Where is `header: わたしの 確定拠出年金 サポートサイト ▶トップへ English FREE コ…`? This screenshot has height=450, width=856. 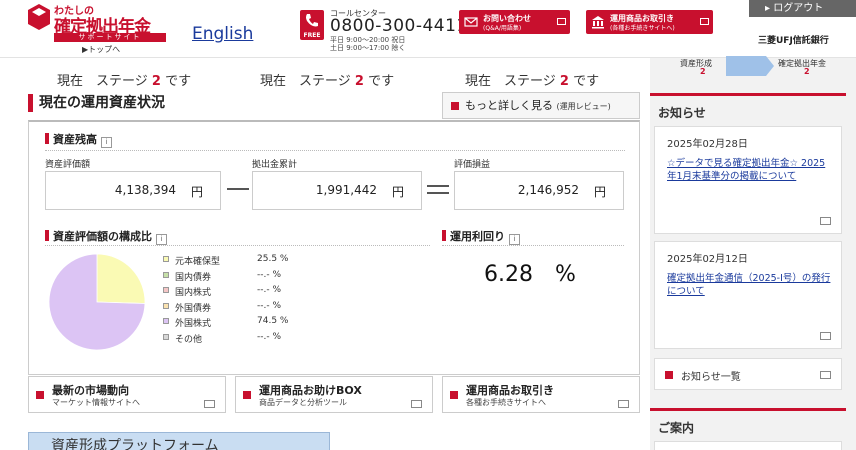 header: わたしの 確定拠出年金 サポートサイト ▶トップへ English FREE コ… is located at coordinates (428, 29).